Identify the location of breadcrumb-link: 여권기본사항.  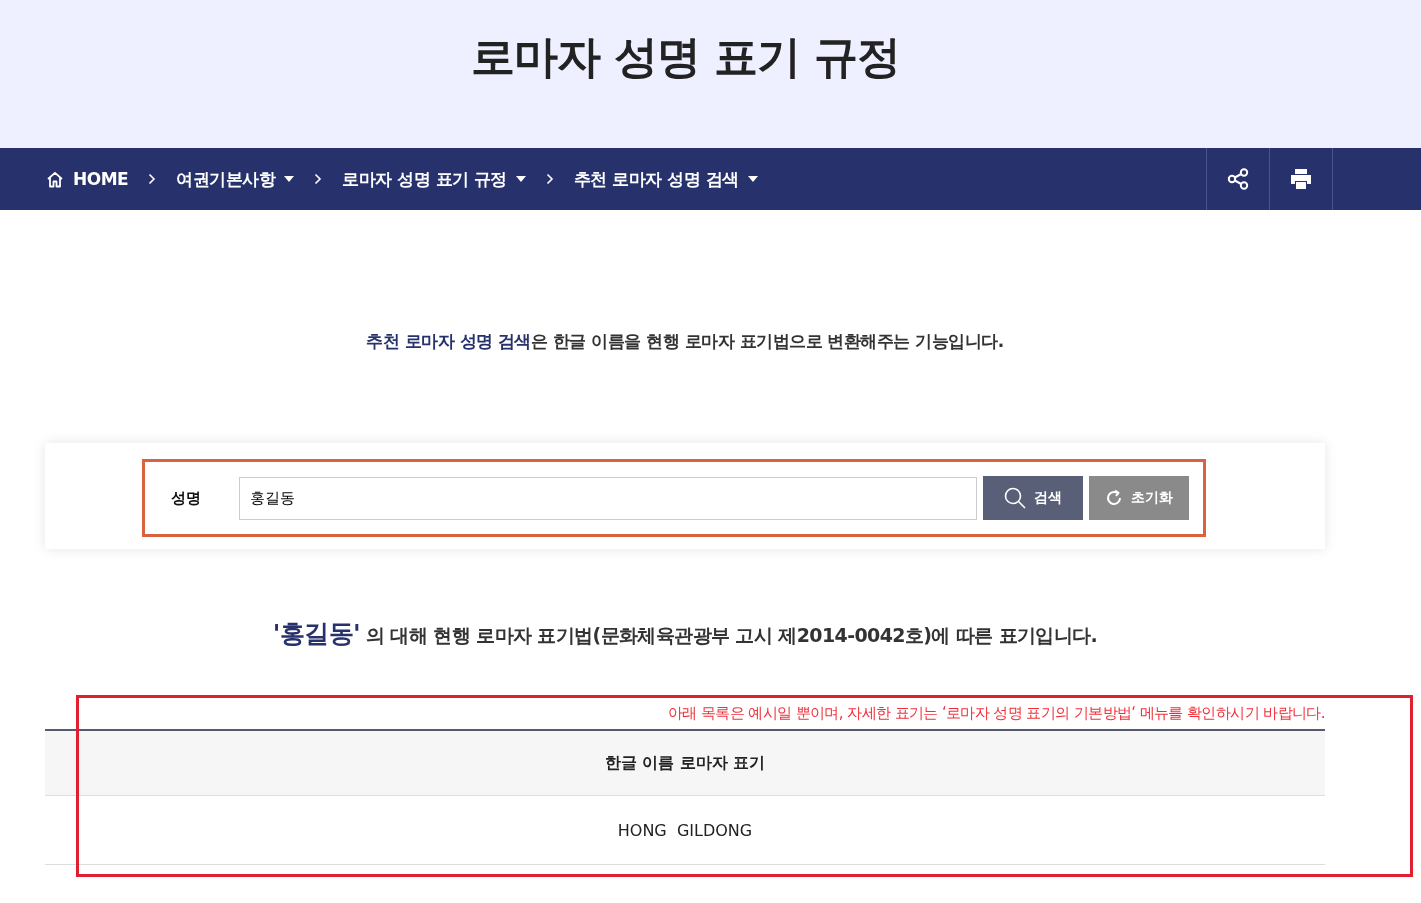
(235, 179).